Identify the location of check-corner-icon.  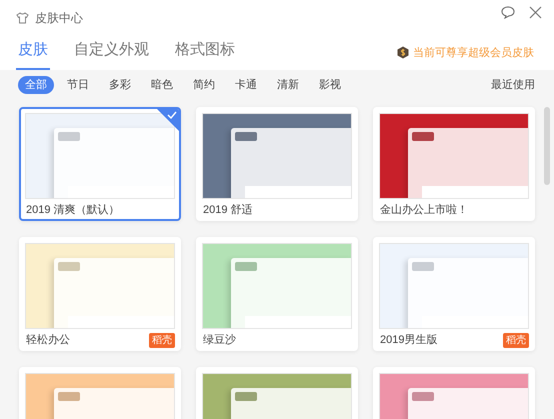
(168, 120).